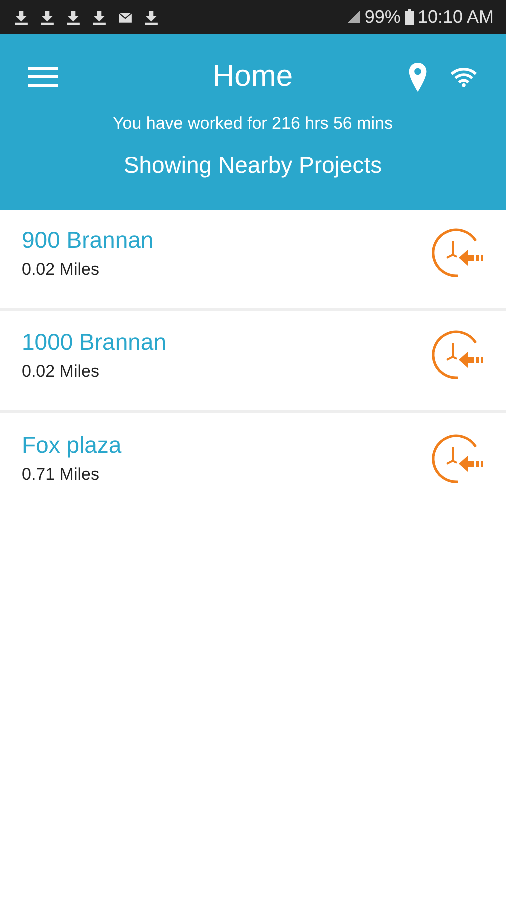 The width and height of the screenshot is (506, 900). What do you see at coordinates (456, 17) in the screenshot?
I see `clock: 10:10 AM` at bounding box center [456, 17].